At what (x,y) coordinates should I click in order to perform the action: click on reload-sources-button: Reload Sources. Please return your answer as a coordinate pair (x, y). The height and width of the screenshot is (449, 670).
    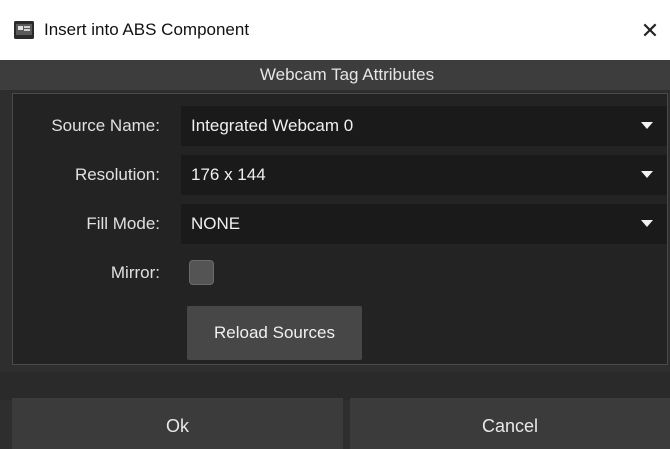
    Looking at the image, I should click on (274, 333).